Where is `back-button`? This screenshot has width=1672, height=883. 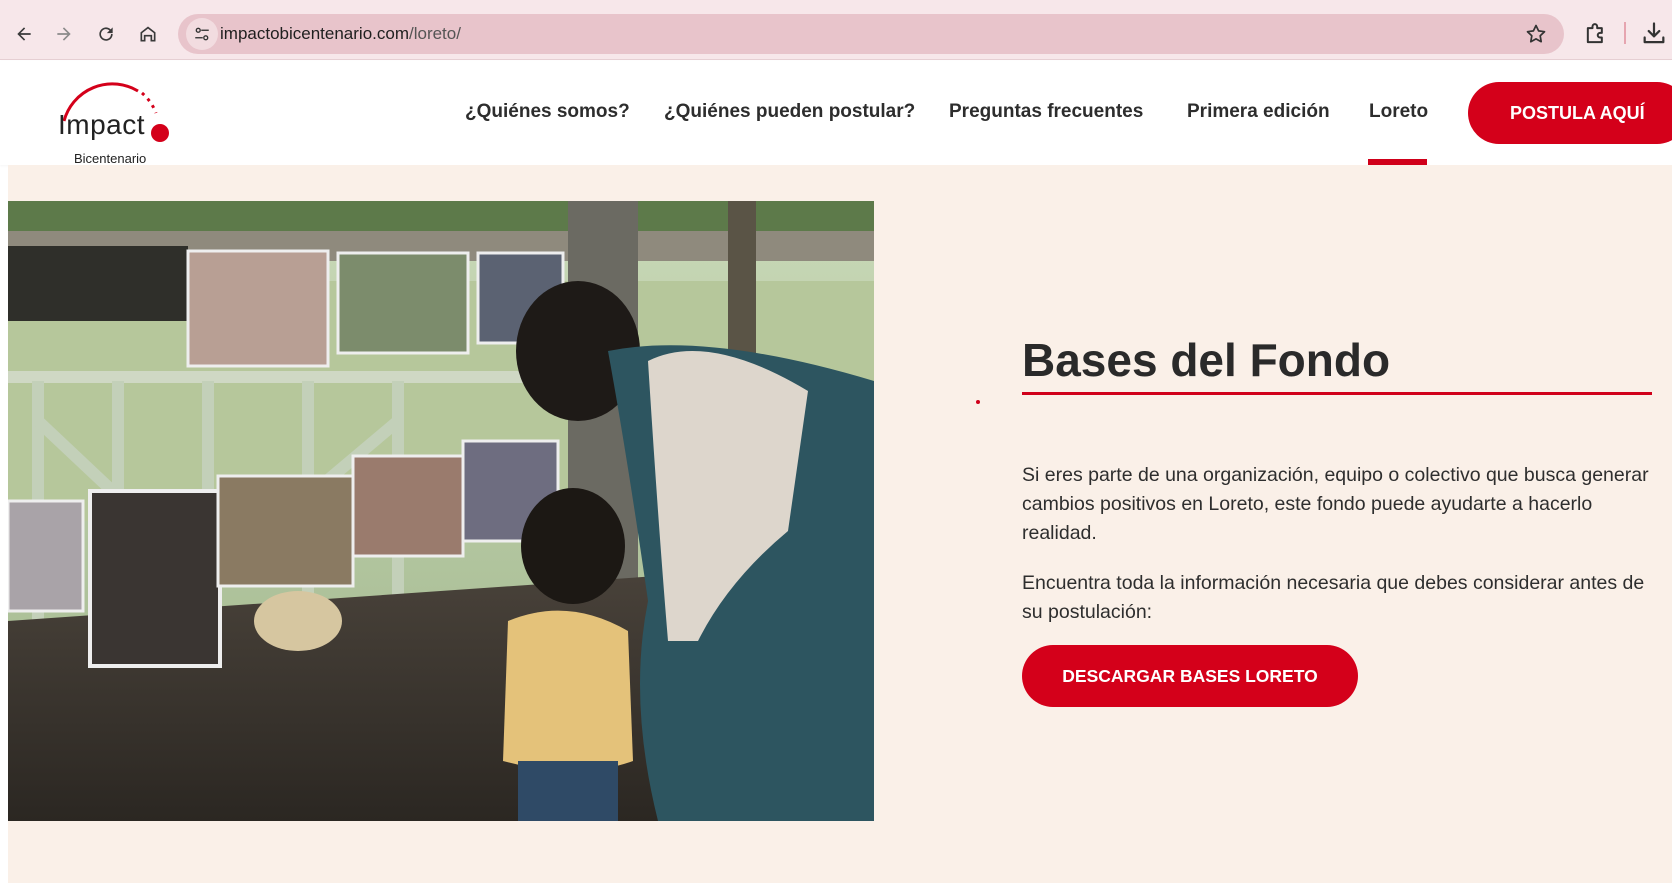 back-button is located at coordinates (24, 34).